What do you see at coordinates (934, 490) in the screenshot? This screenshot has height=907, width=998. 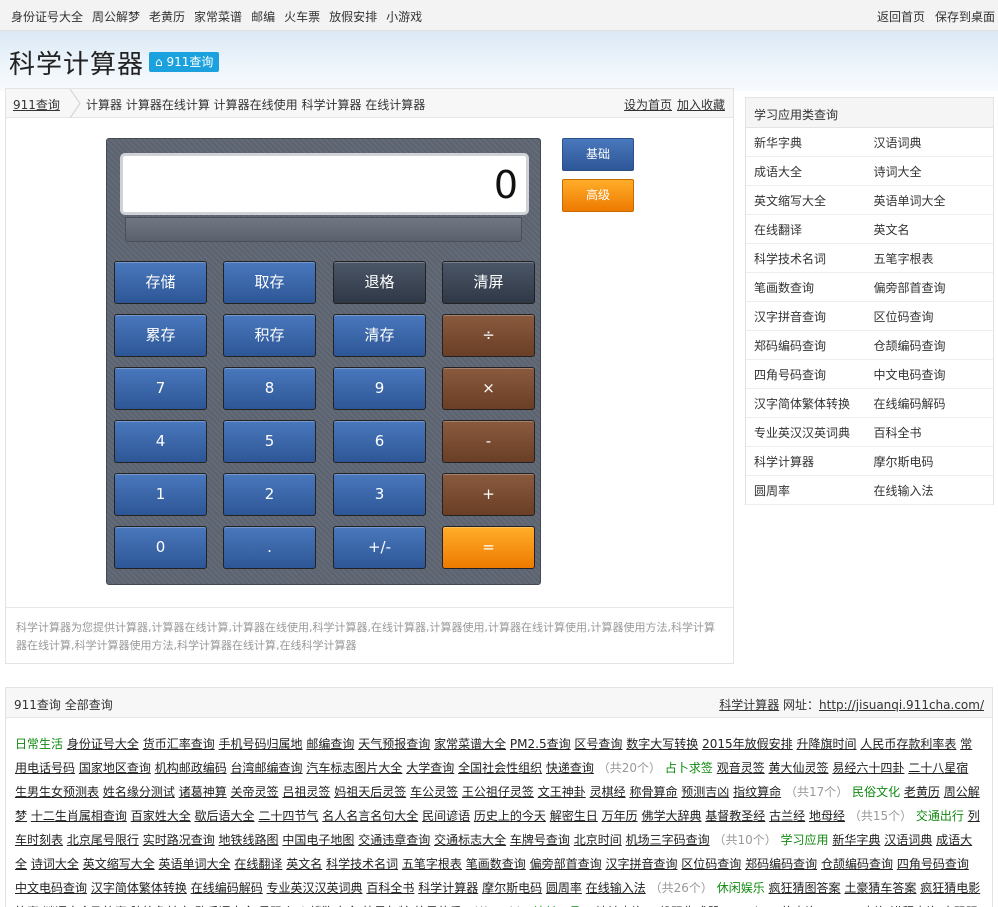 I see `sidebar-link: 在线输入法` at bounding box center [934, 490].